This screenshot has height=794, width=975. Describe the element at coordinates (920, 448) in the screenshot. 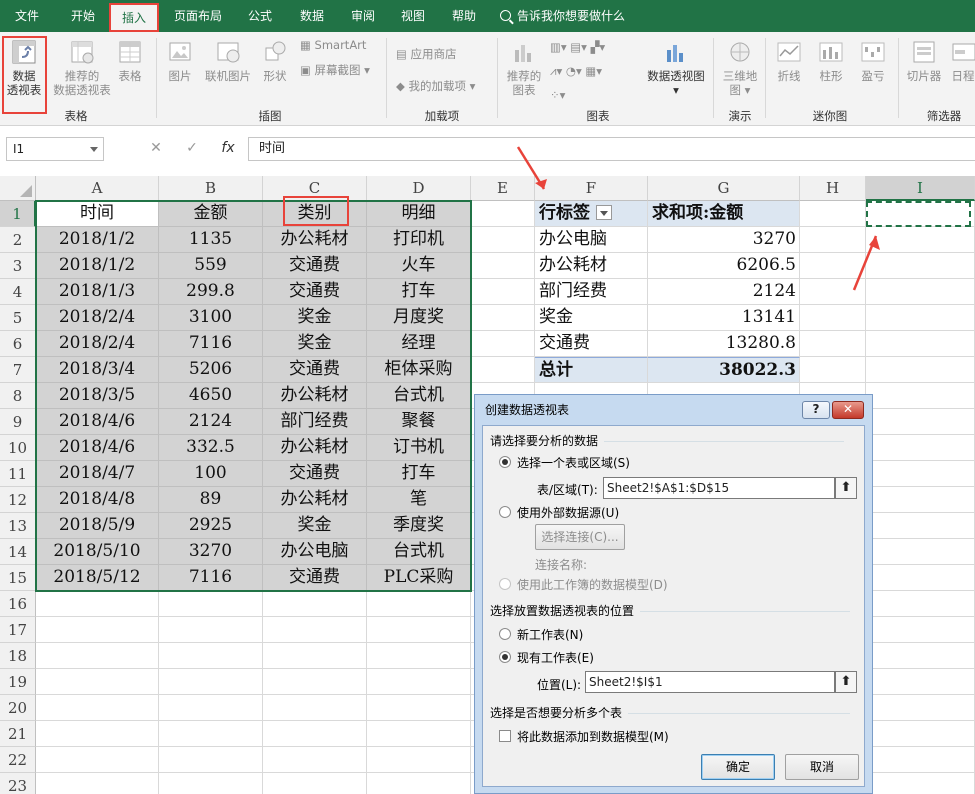

I see `cell-i10` at that location.